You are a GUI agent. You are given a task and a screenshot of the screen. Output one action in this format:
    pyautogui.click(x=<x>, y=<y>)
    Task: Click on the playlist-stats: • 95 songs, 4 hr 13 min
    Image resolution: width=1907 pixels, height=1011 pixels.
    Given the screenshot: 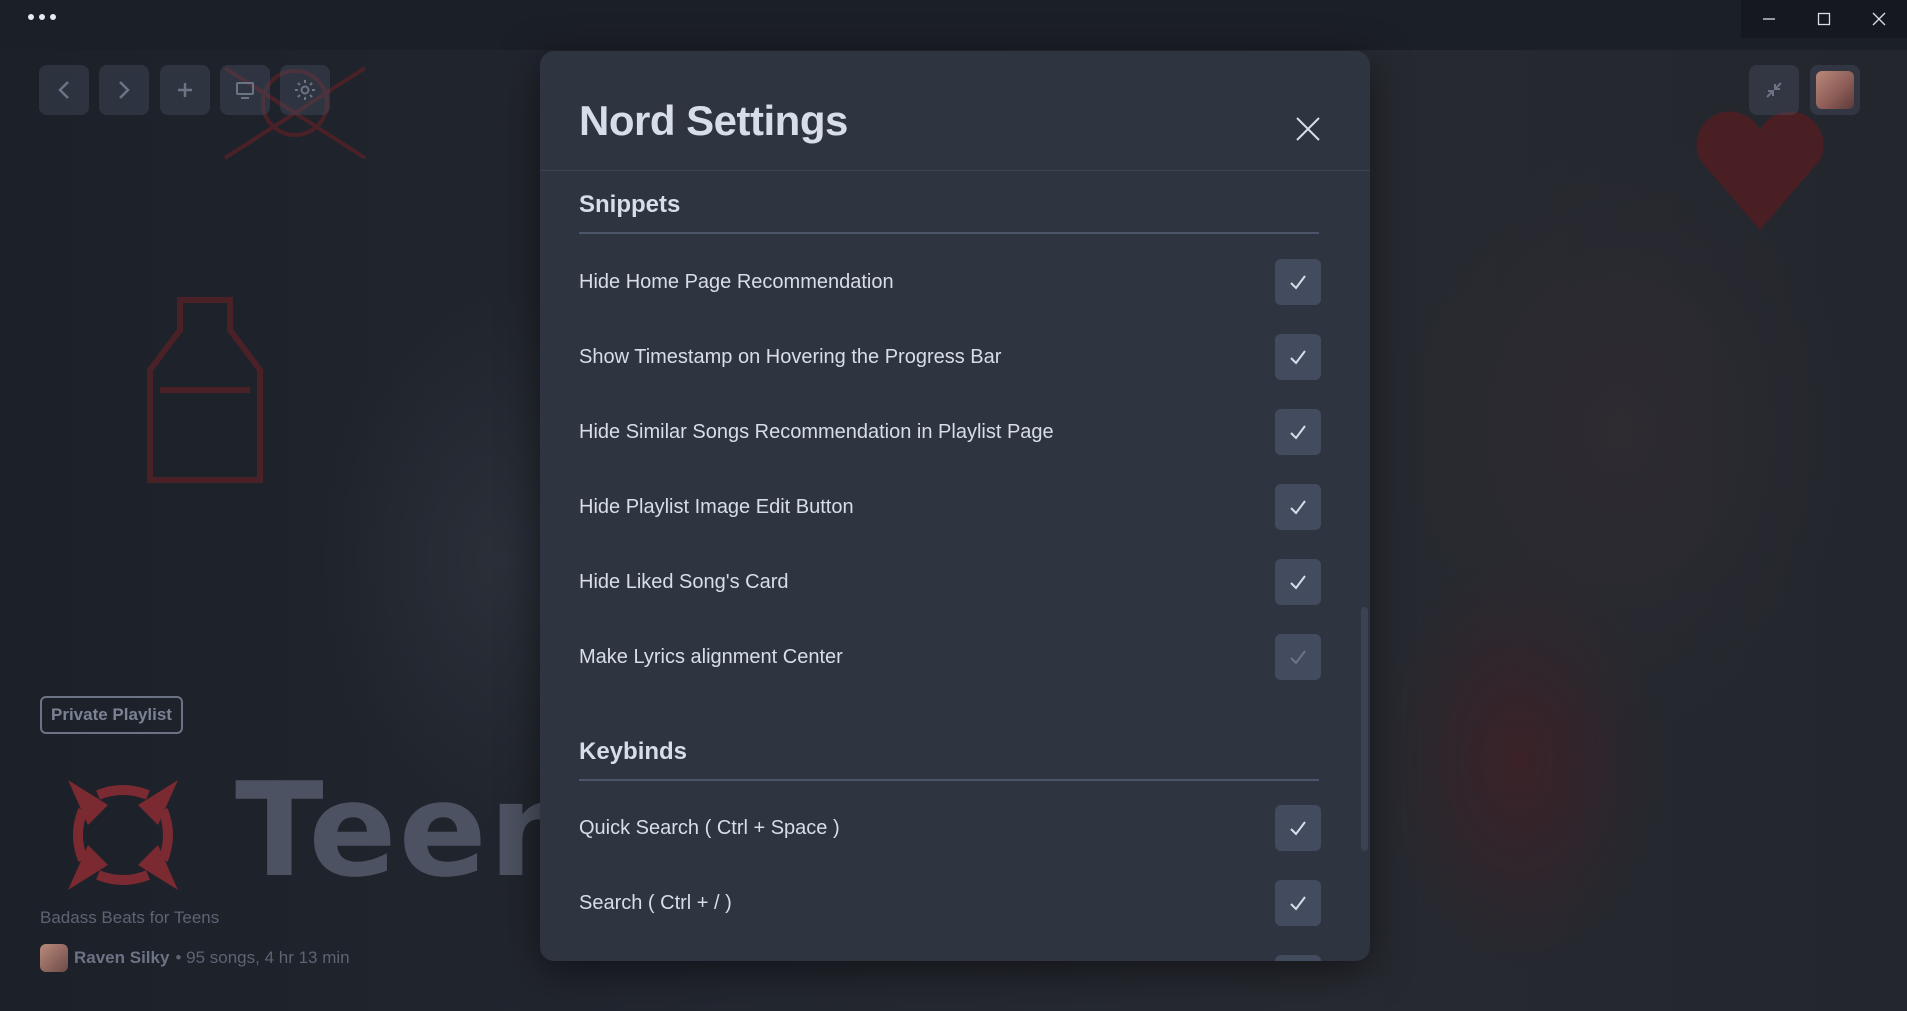 What is the action you would take?
    pyautogui.click(x=262, y=957)
    